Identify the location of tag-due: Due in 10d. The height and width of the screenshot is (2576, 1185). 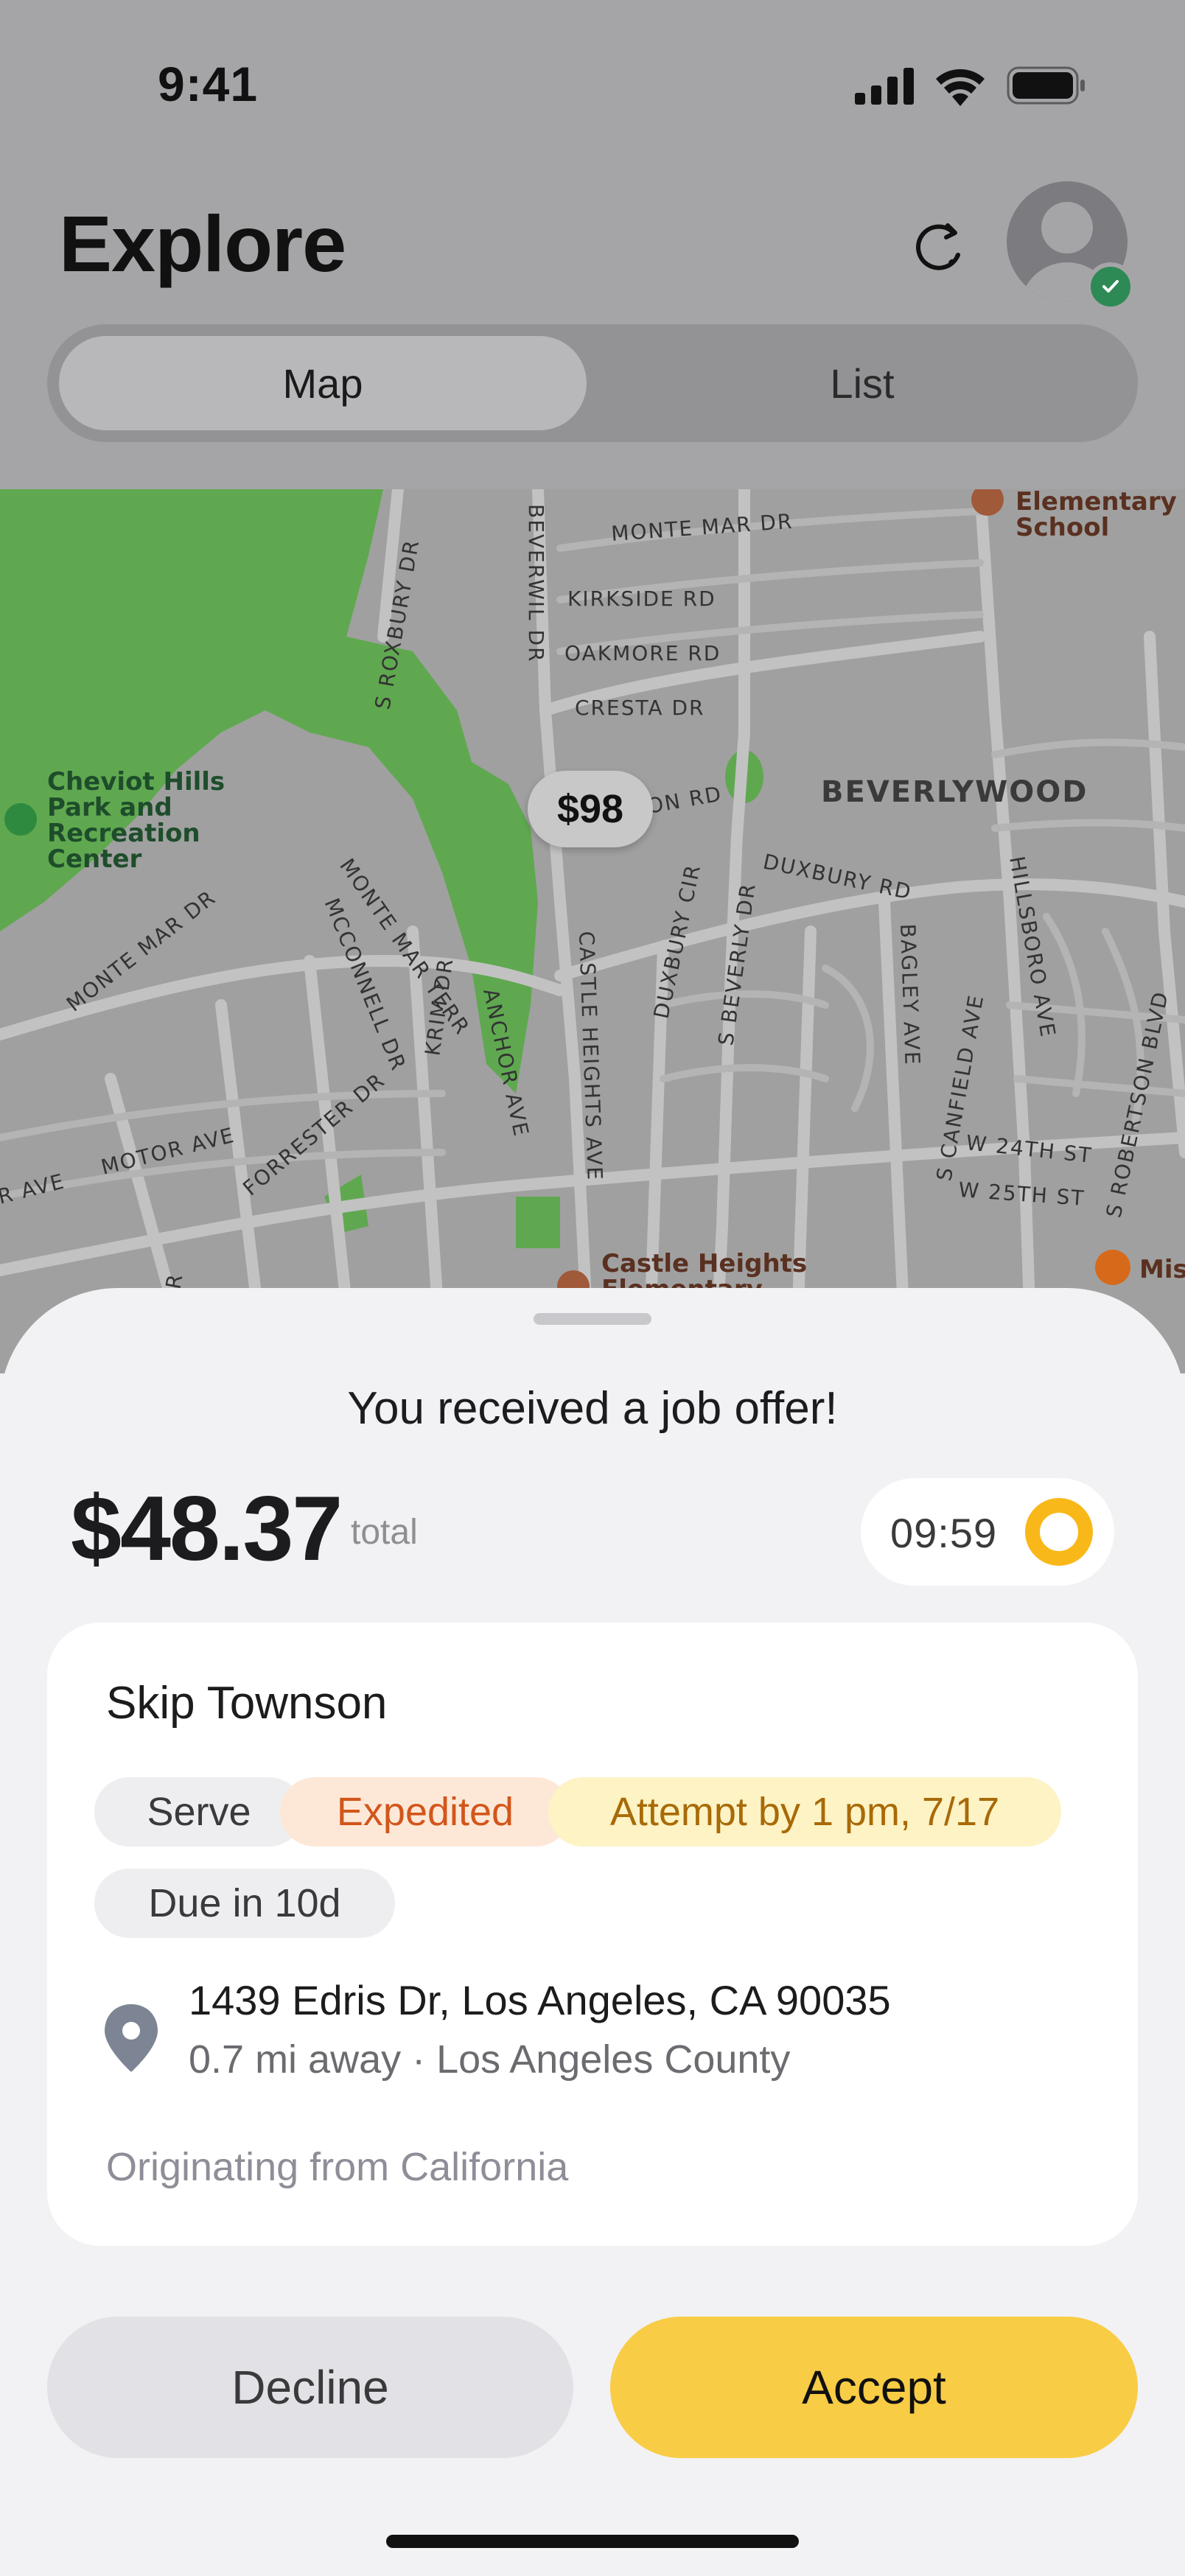
(244, 1904).